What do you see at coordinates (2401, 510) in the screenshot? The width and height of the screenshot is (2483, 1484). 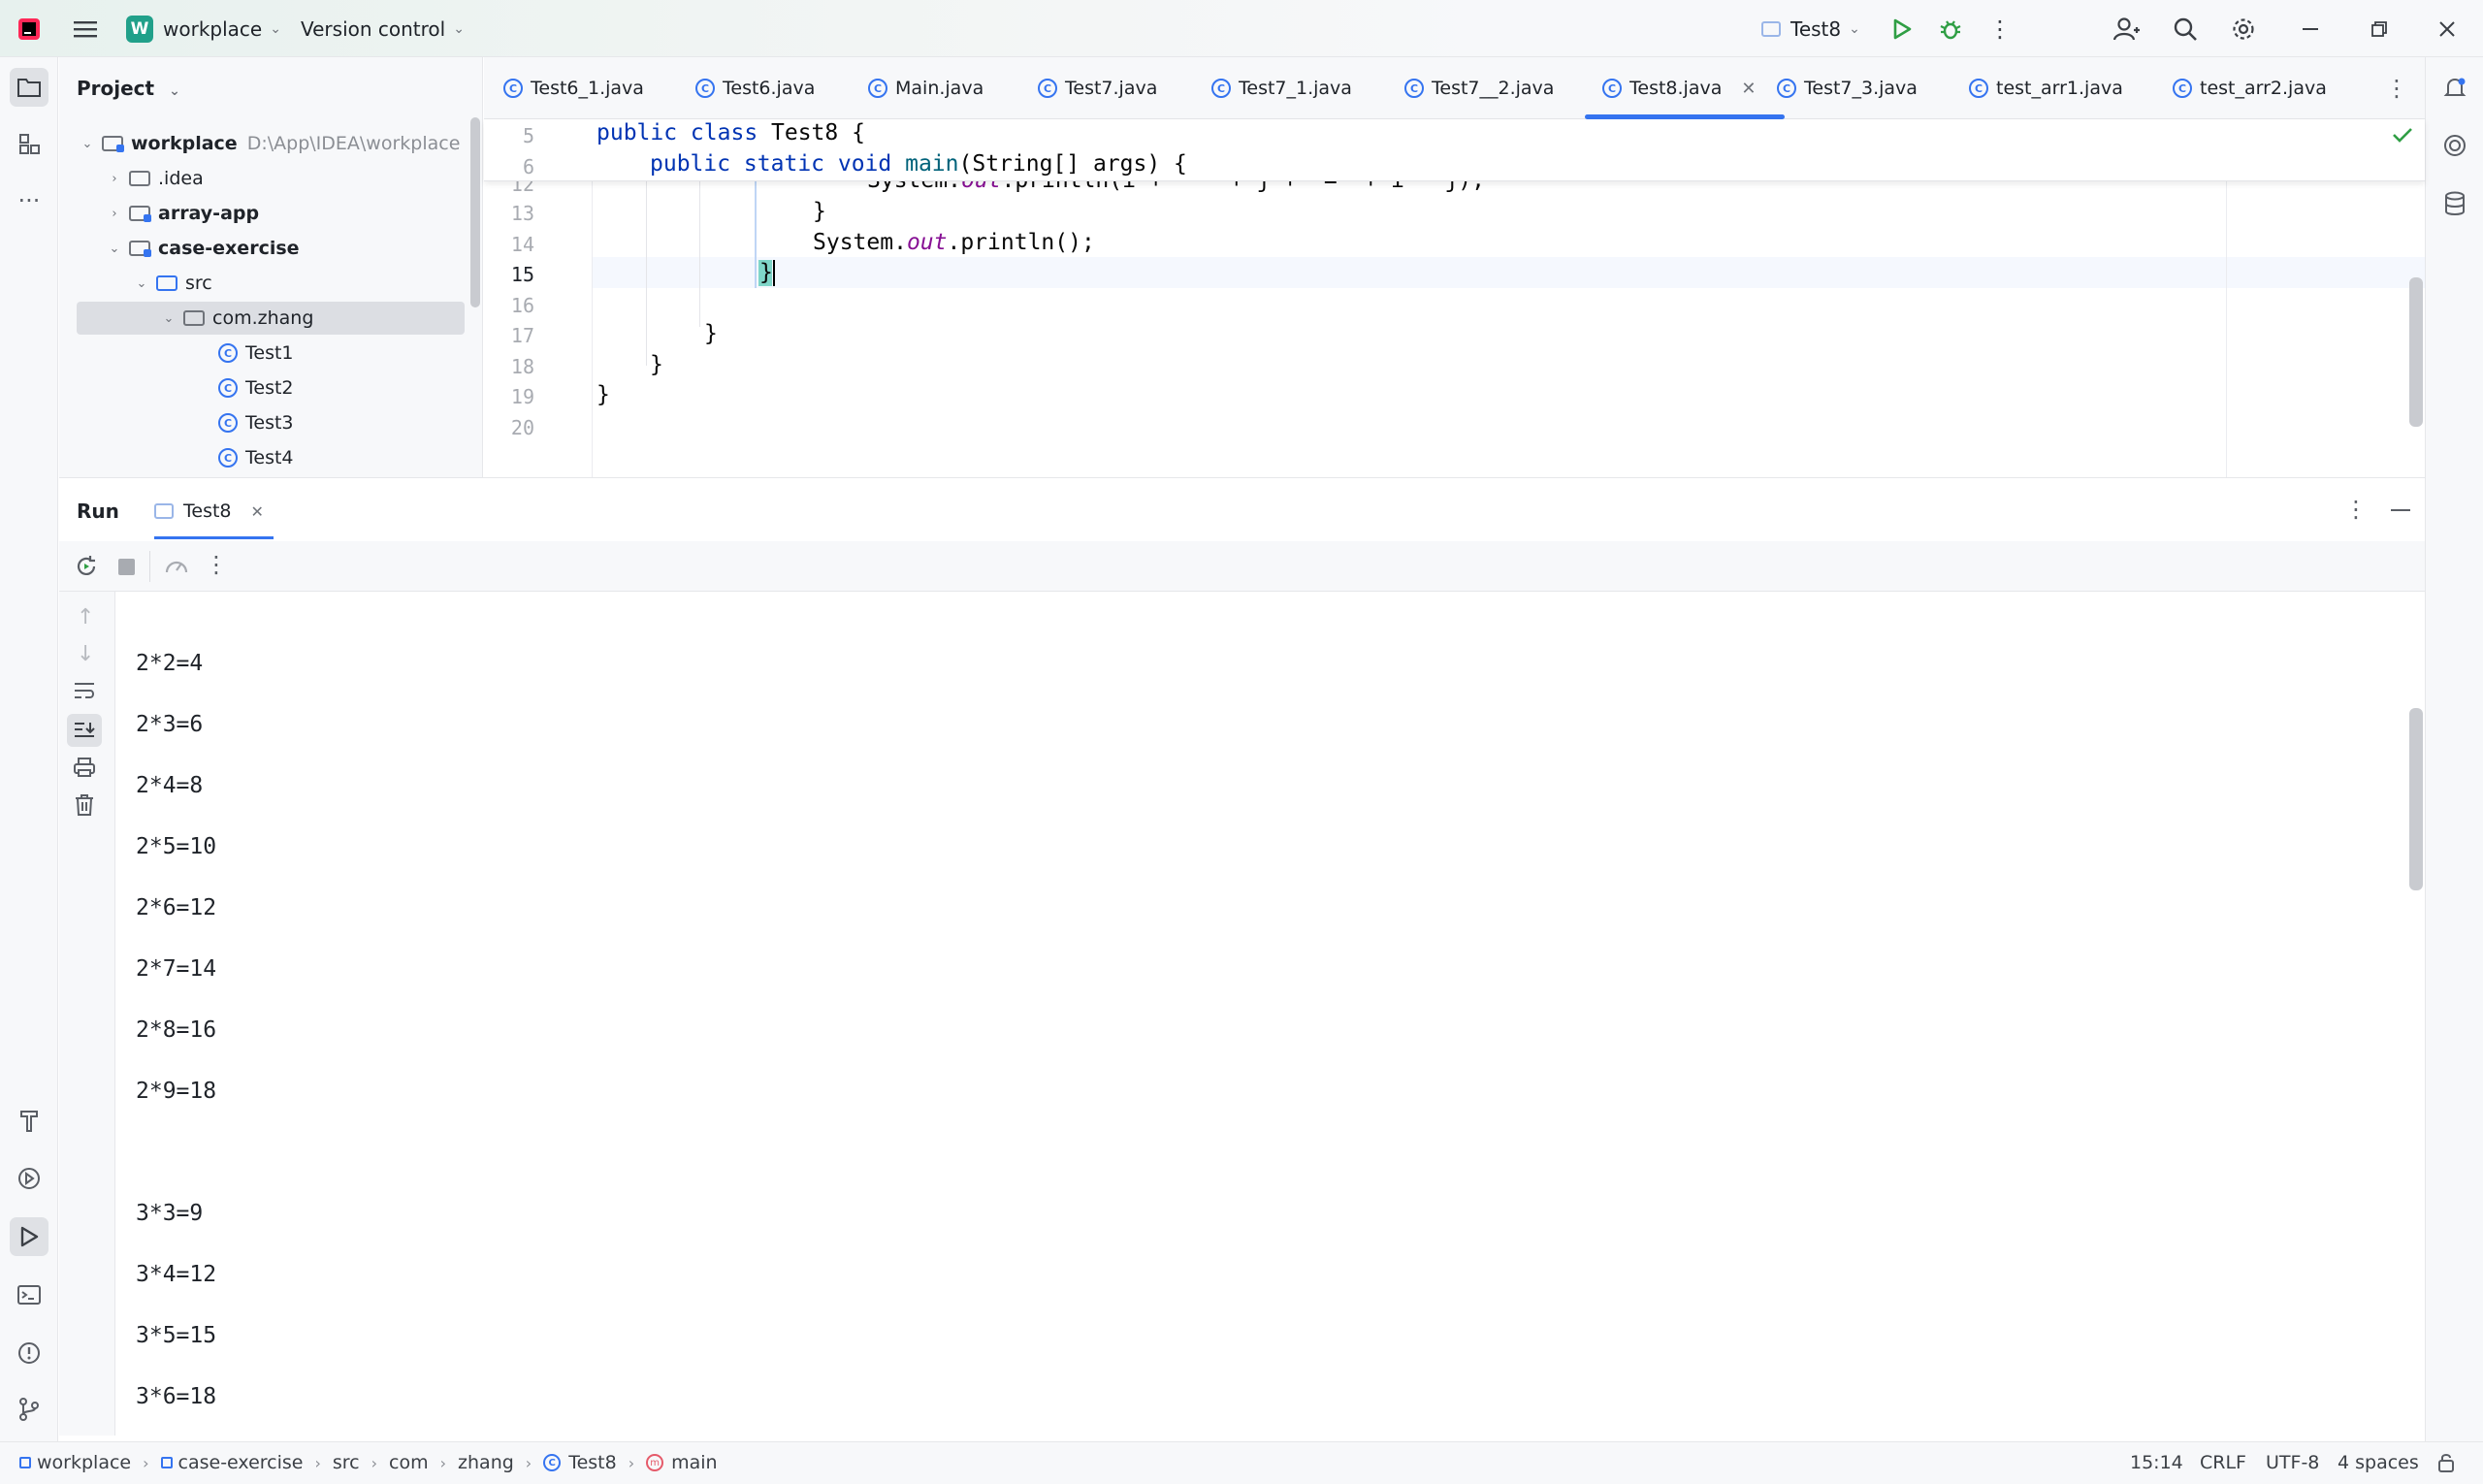 I see `hide-panel-icon` at bounding box center [2401, 510].